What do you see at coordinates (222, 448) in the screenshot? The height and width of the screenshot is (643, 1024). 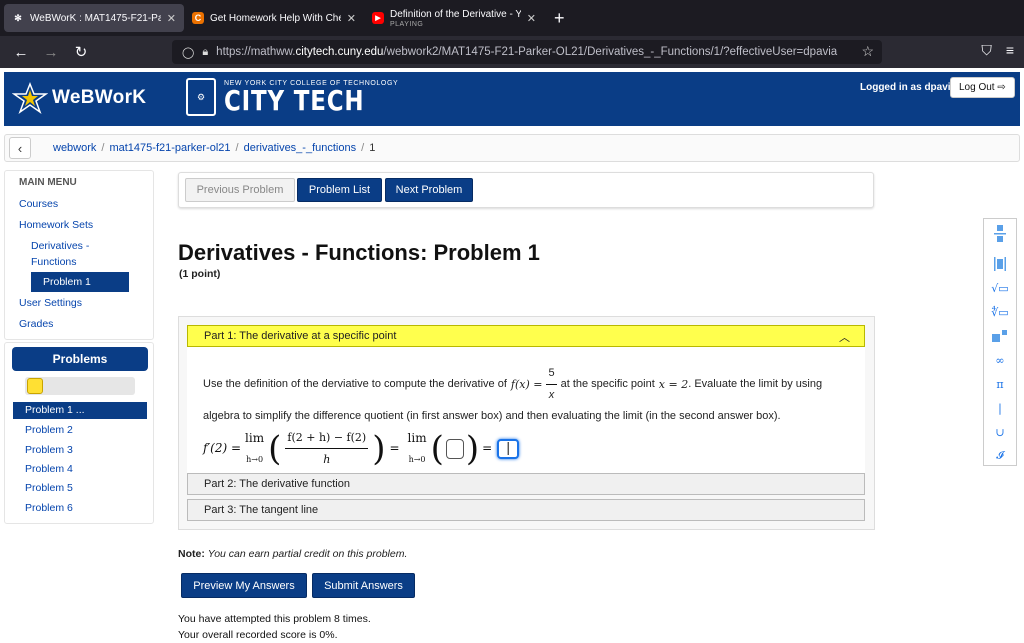 I see `math-lhs: f′(2) =` at bounding box center [222, 448].